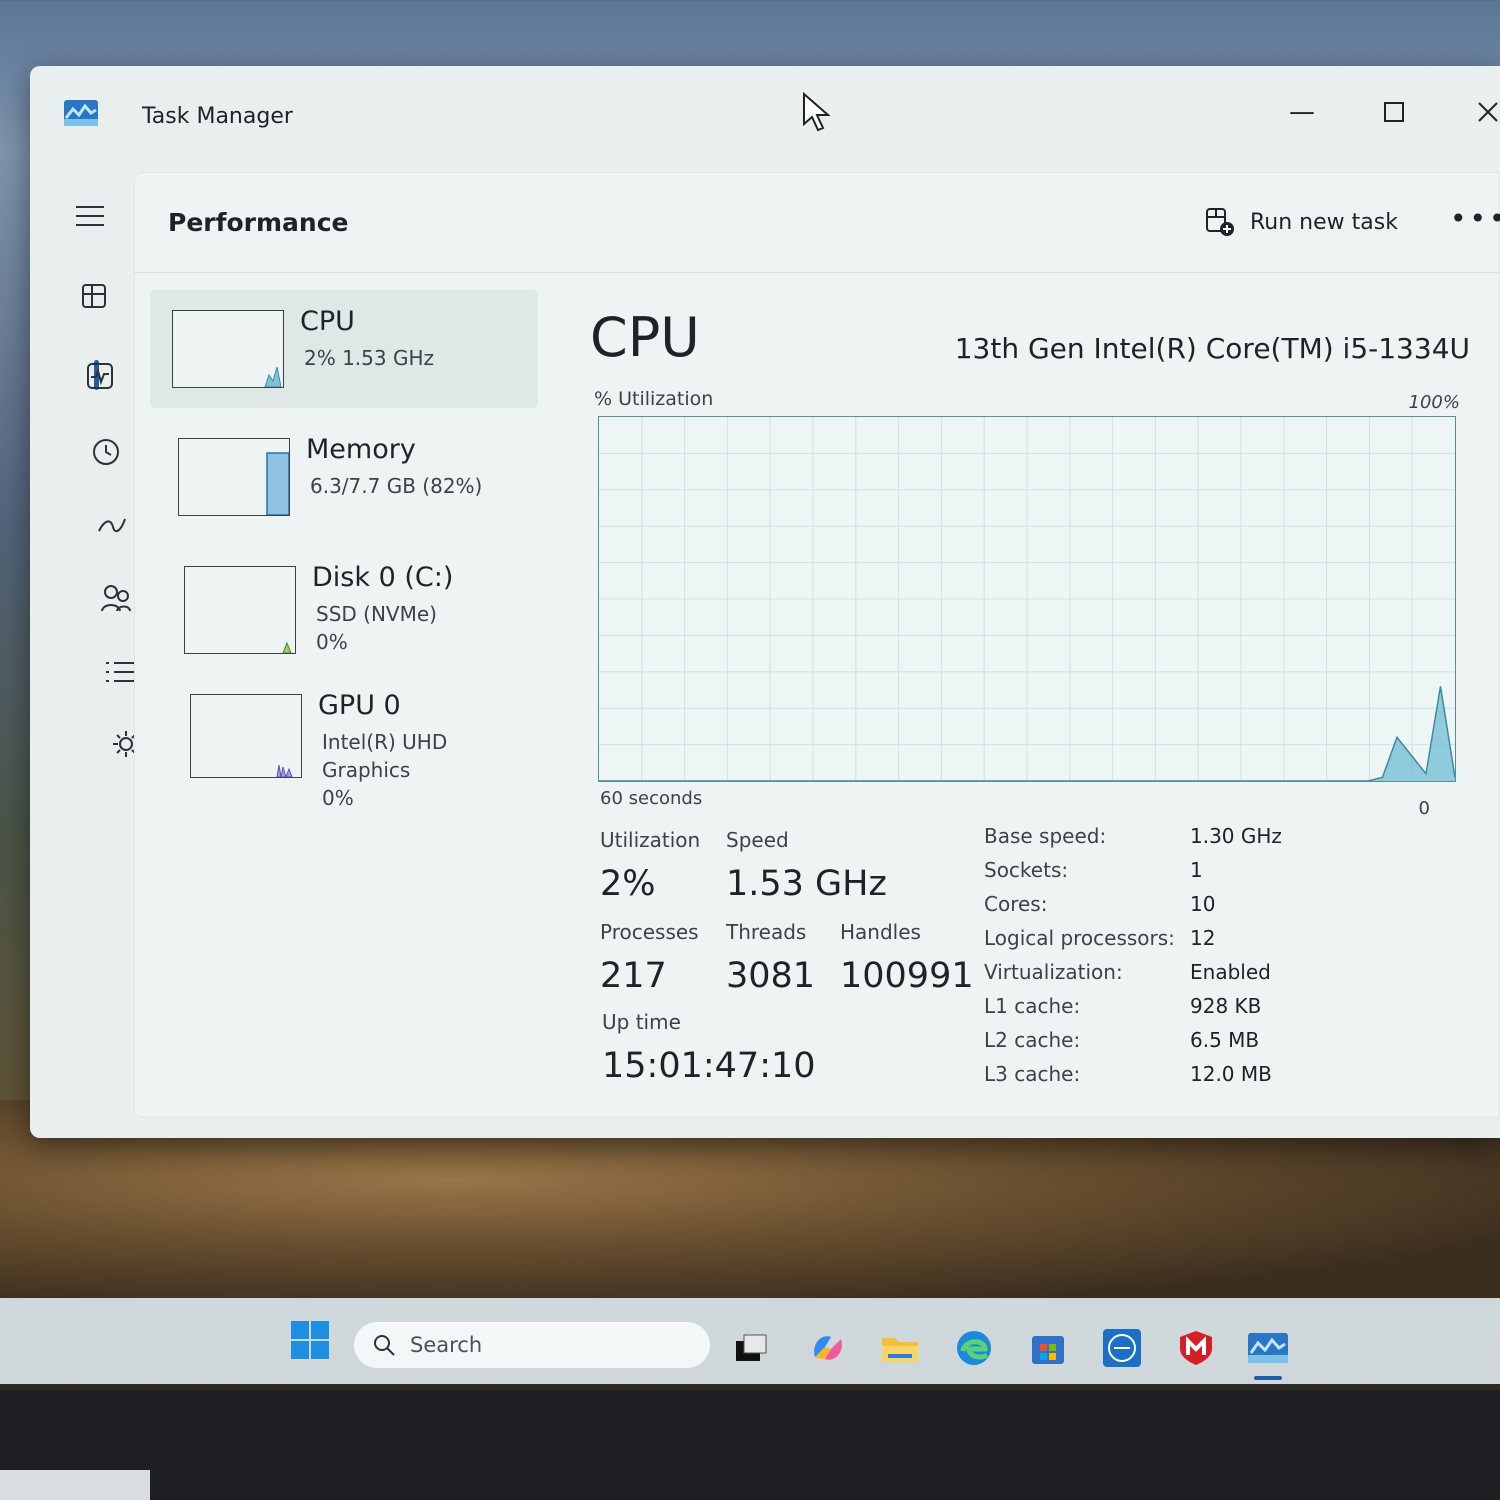 This screenshot has width=1500, height=1500. Describe the element at coordinates (771, 958) in the screenshot. I see `stat-threads: Threads 3081` at that location.